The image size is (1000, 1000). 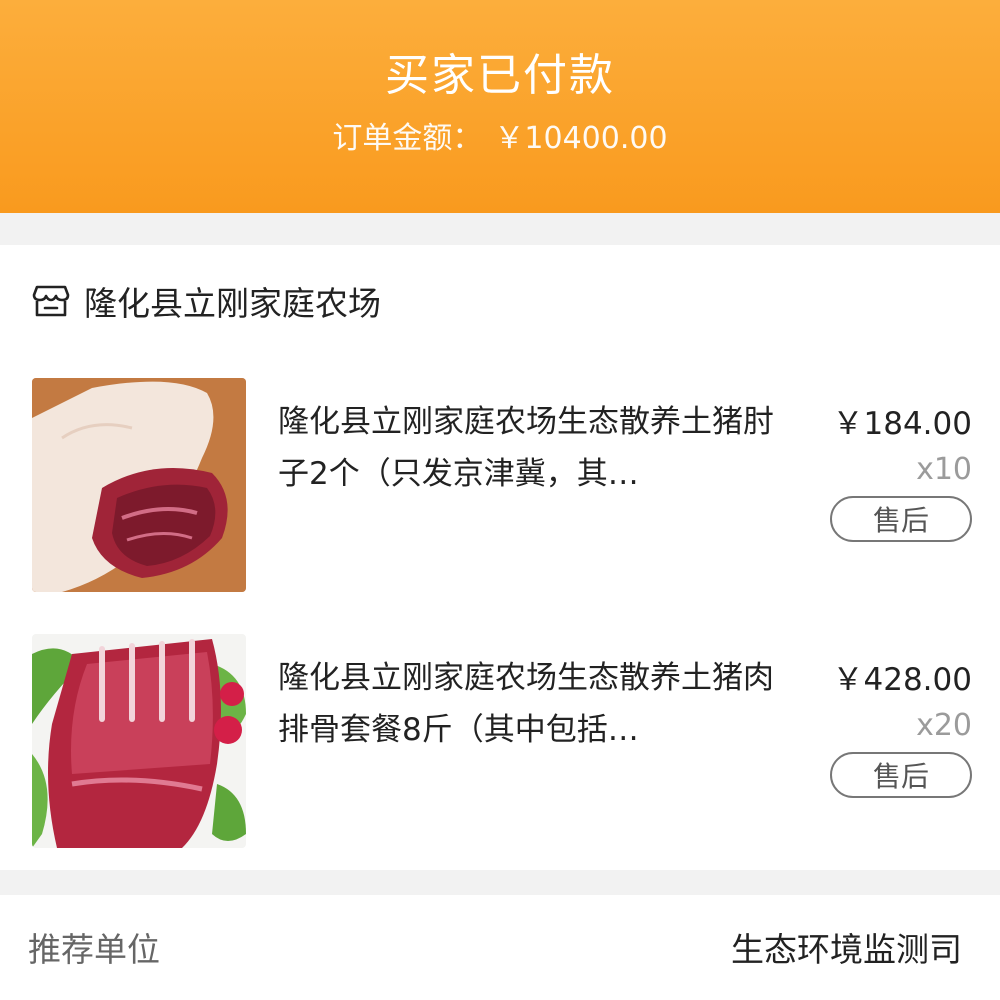 I want to click on product-price: ￥428.00, so click(x=902, y=680).